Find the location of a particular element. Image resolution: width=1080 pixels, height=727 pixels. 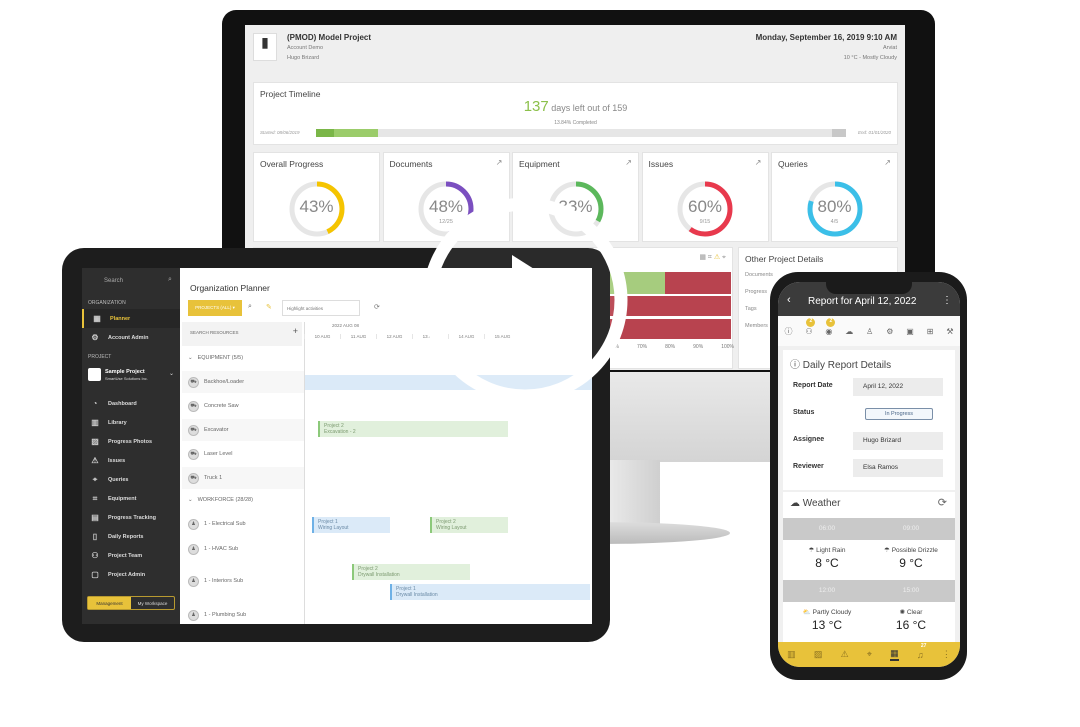

visitors-tab-icon: ◉ 2 is located at coordinates (830, 326).